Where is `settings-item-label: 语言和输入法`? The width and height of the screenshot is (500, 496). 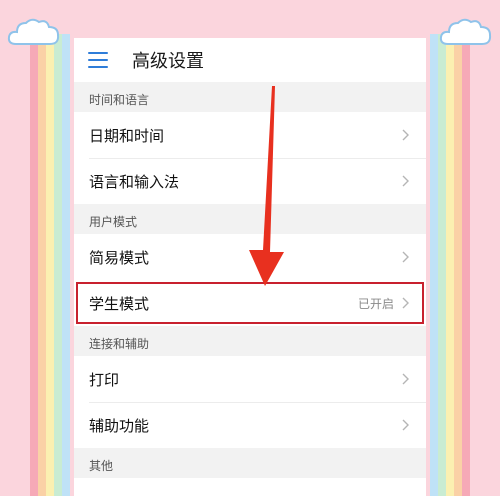 settings-item-label: 语言和输入法 is located at coordinates (134, 181).